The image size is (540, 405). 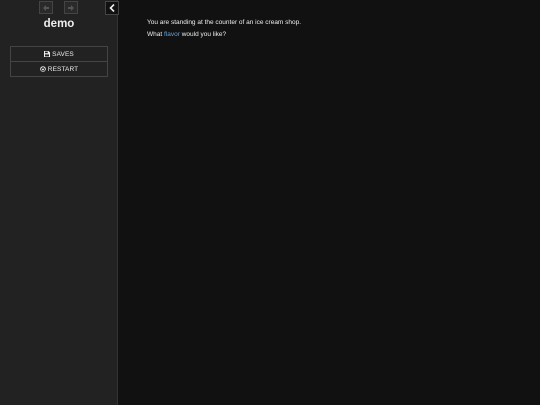 I want to click on arrow-left-icon, so click(x=46, y=8).